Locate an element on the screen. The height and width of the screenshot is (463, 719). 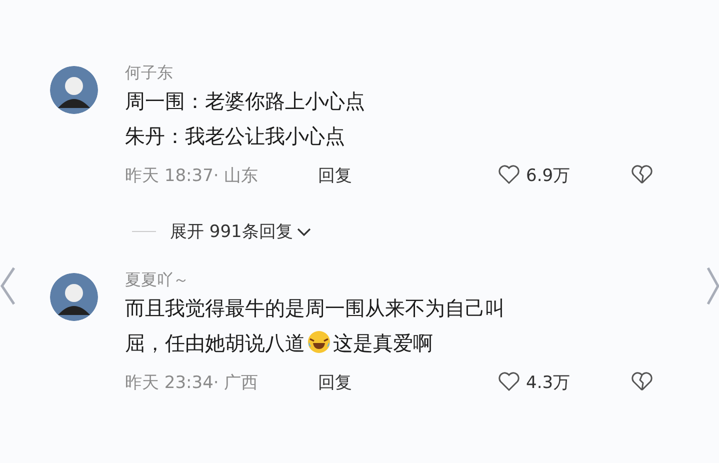
chevron-down-icon is located at coordinates (303, 231).